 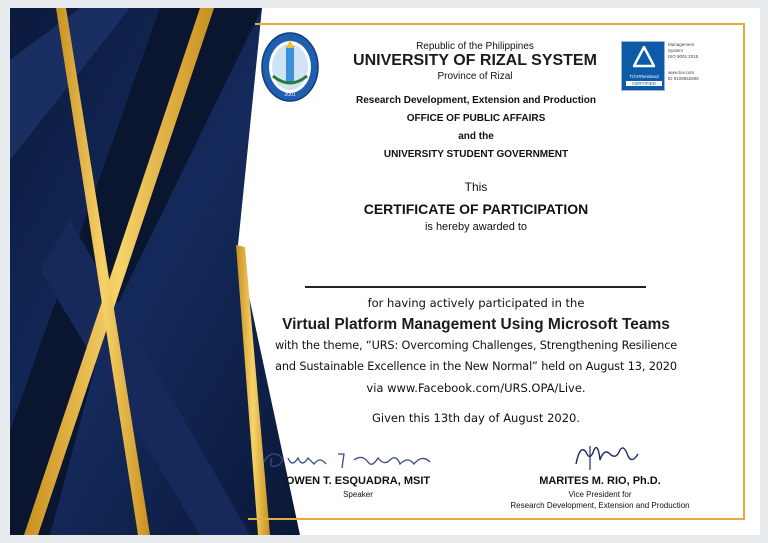 What do you see at coordinates (476, 209) in the screenshot?
I see `certificate-title: CERTIFICATE OF PARTICIPATION` at bounding box center [476, 209].